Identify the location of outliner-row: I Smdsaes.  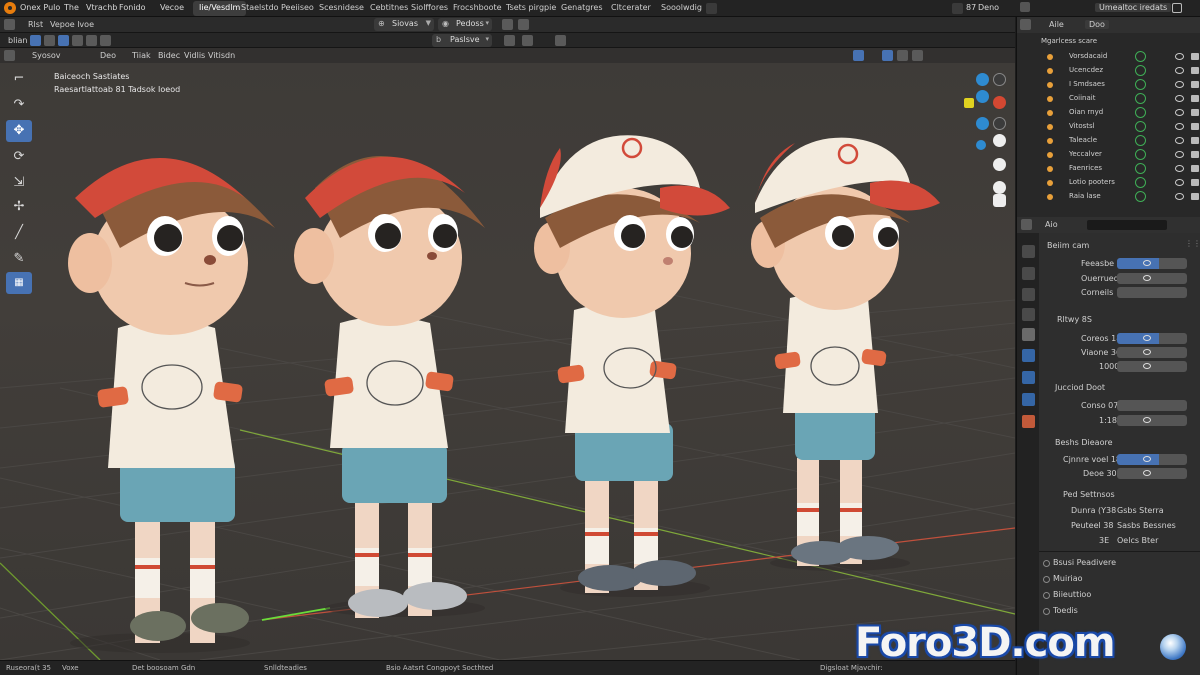
(1108, 85).